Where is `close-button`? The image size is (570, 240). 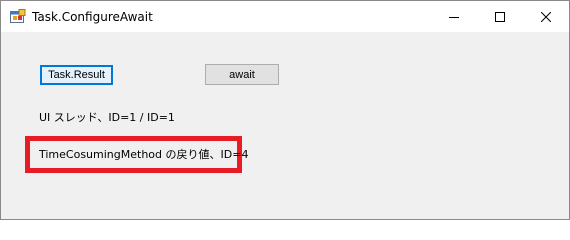 close-button is located at coordinates (546, 16).